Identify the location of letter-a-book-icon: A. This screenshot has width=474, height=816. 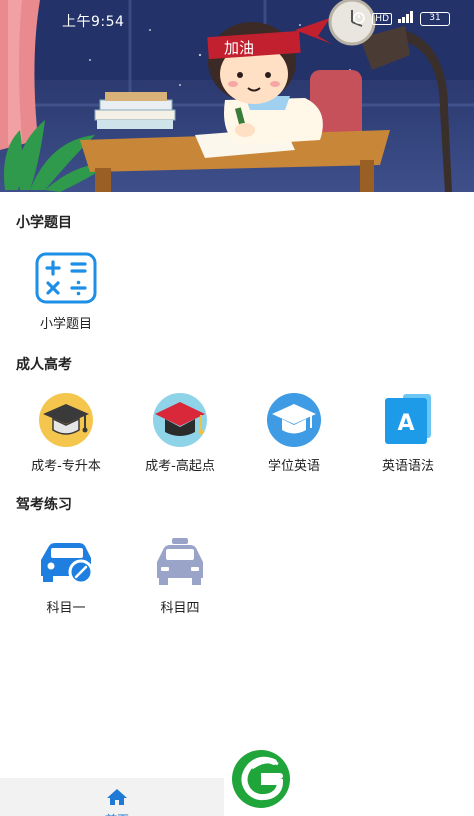
(408, 420).